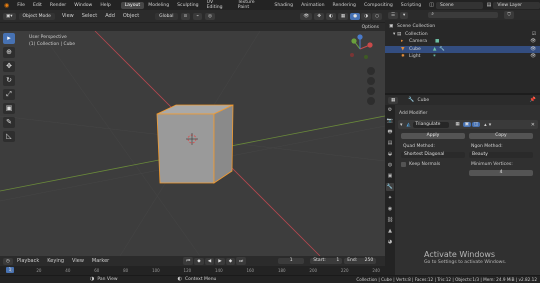 Image resolution: width=540 pixels, height=283 pixels. What do you see at coordinates (403, 164) in the screenshot?
I see `checkbox-icon` at bounding box center [403, 164].